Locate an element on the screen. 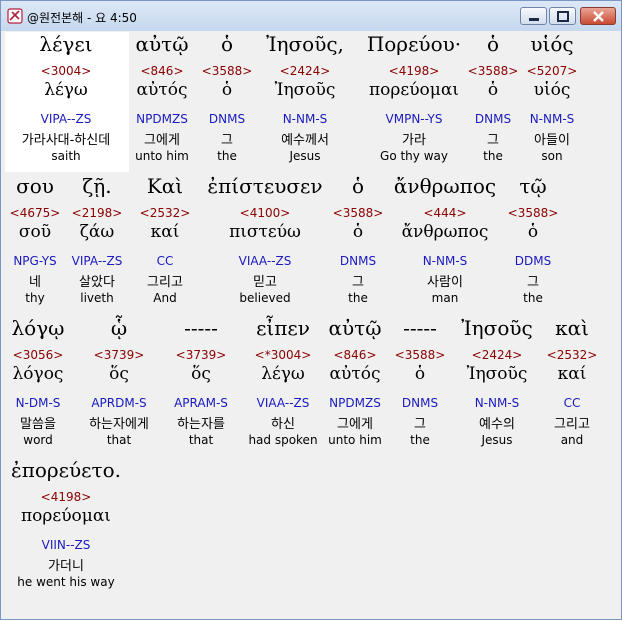 Image resolution: width=622 pixels, height=620 pixels. maximize-button is located at coordinates (562, 16).